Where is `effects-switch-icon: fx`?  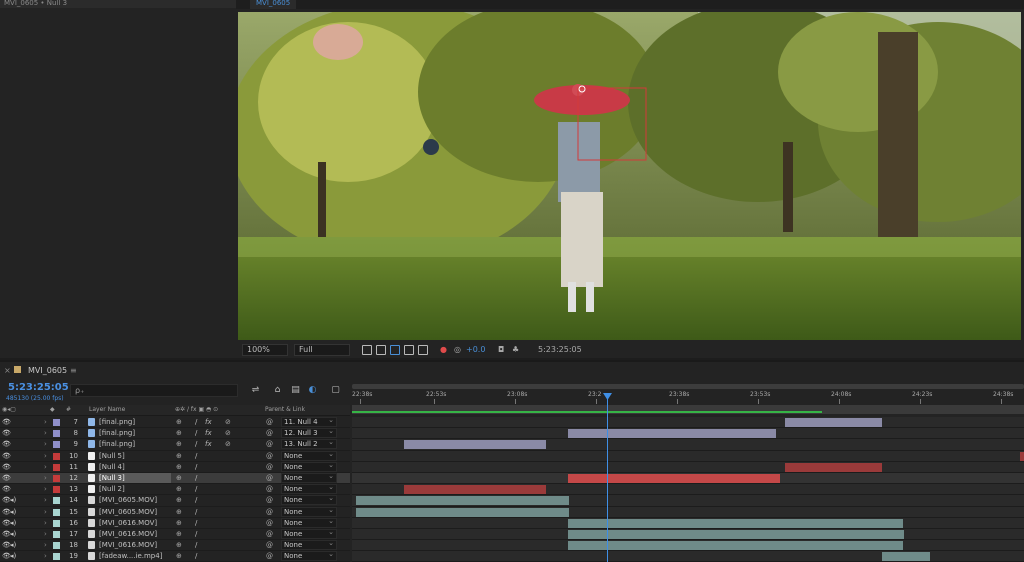
effects-switch-icon: fx is located at coordinates (208, 422).